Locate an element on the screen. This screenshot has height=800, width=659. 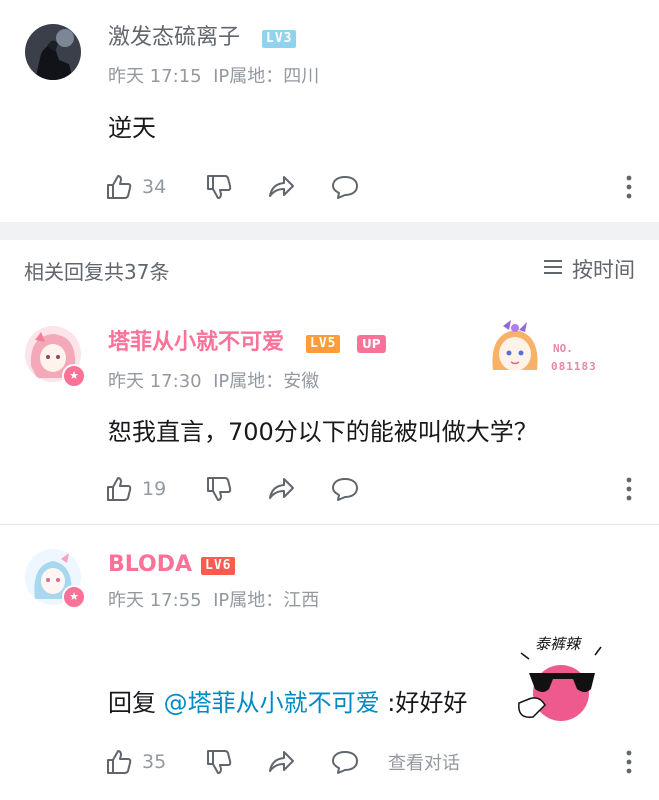
comment-meta: 昨天 17:55 IP属地：江西 is located at coordinates (213, 599).